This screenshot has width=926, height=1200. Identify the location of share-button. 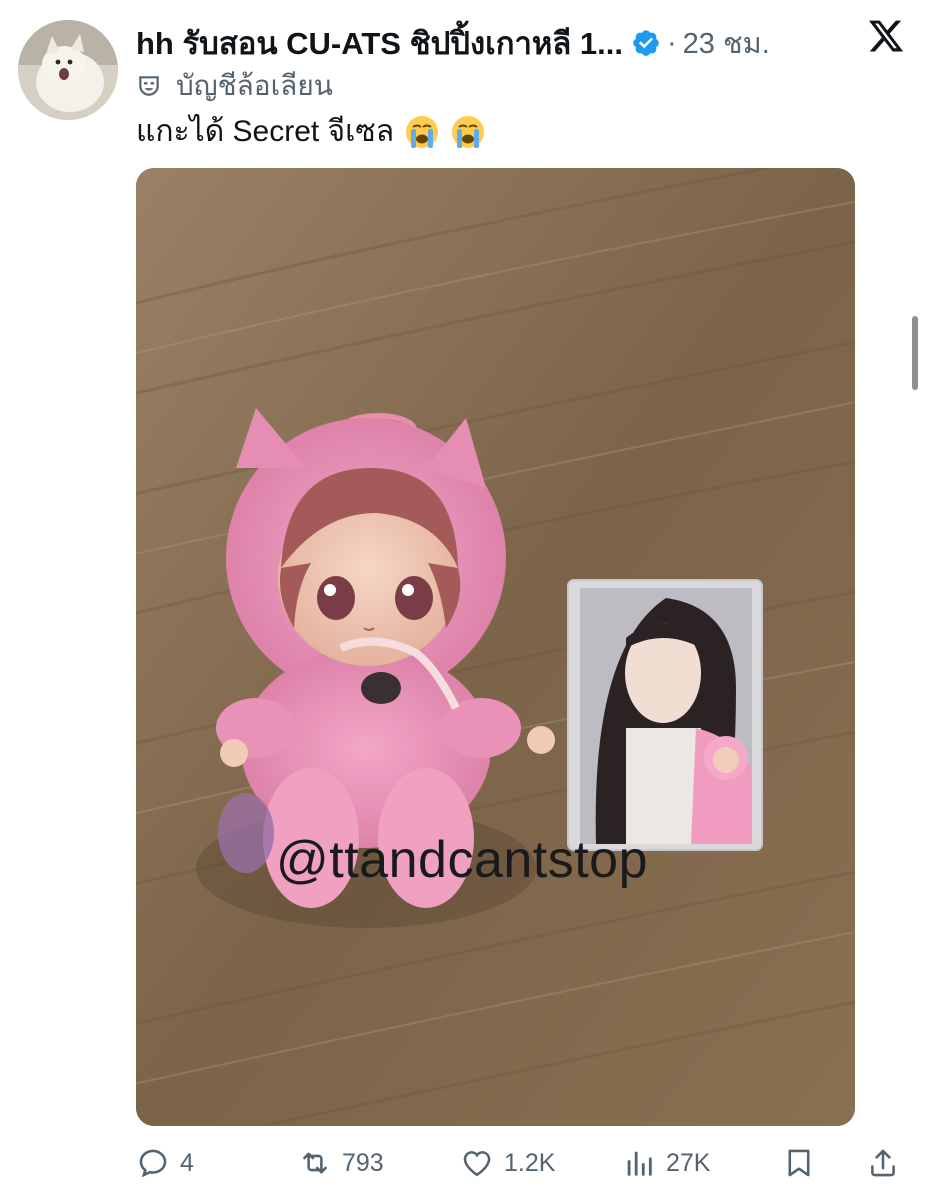
(883, 1163).